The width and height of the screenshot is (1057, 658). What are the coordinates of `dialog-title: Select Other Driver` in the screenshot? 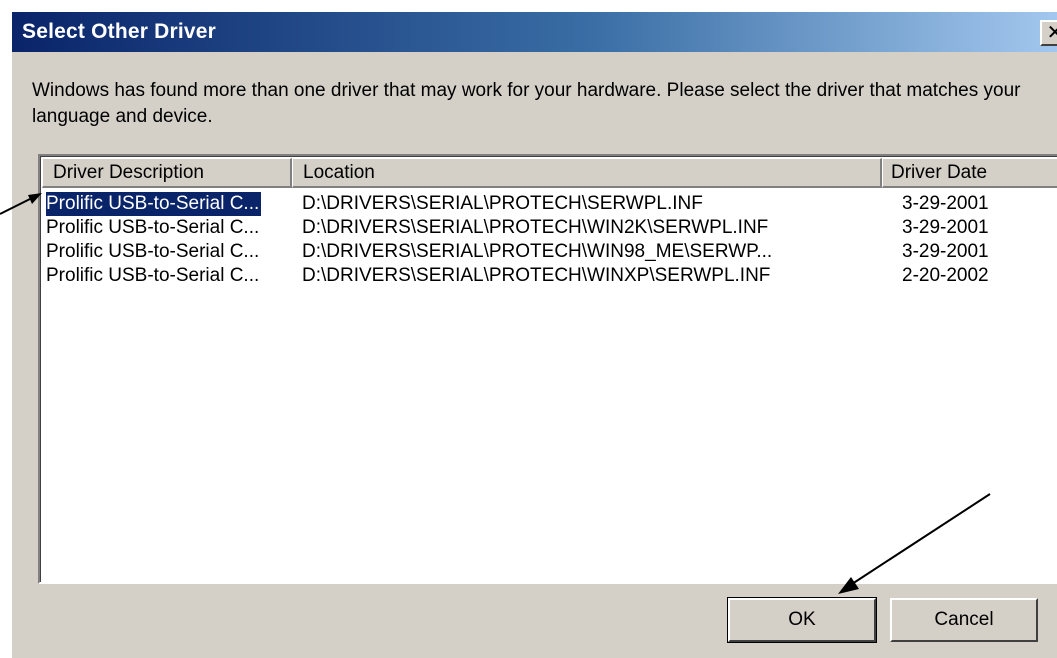 It's located at (119, 31).